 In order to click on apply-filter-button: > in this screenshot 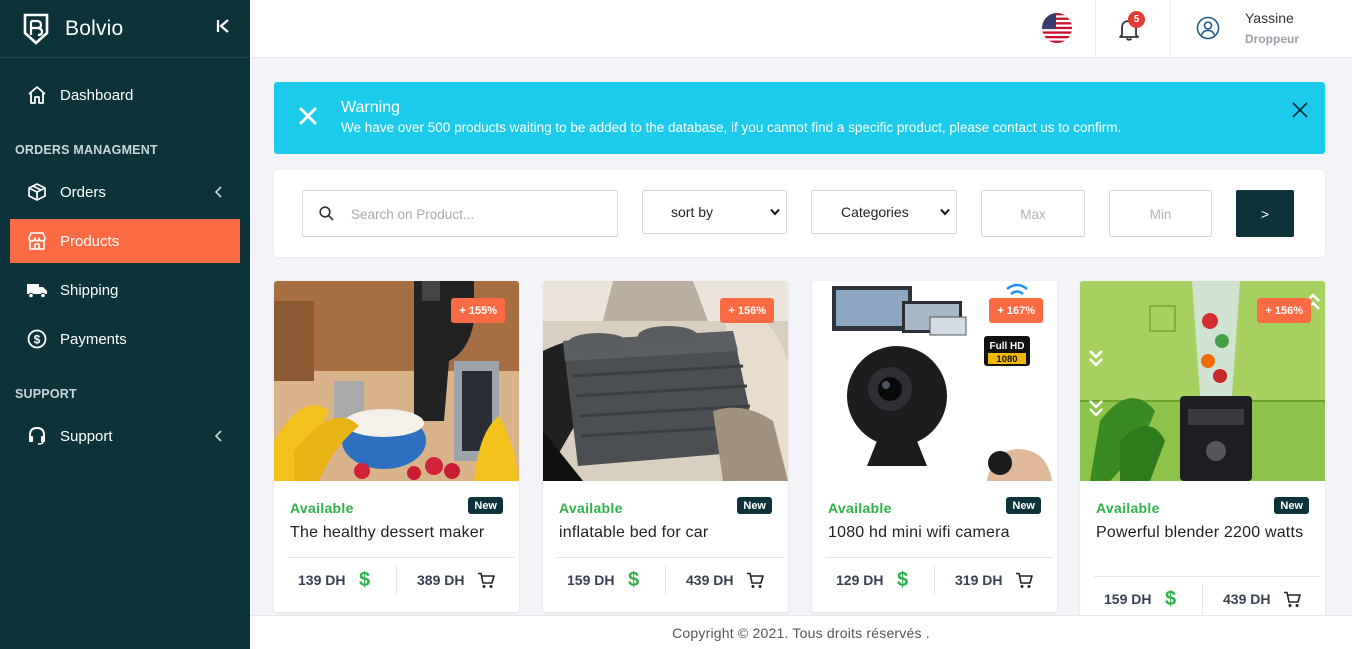, I will do `click(1265, 213)`.